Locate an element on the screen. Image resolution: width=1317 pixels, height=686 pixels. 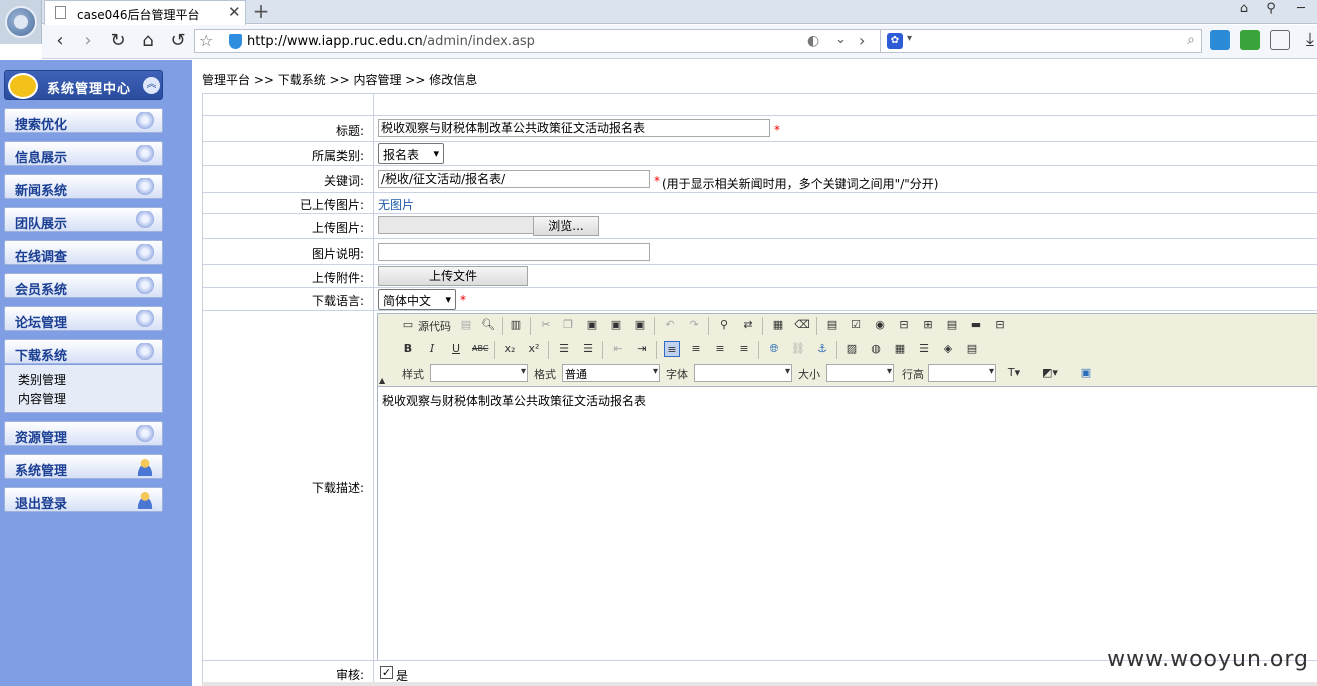
horizontal-rule-icon: ☰ is located at coordinates (924, 349).